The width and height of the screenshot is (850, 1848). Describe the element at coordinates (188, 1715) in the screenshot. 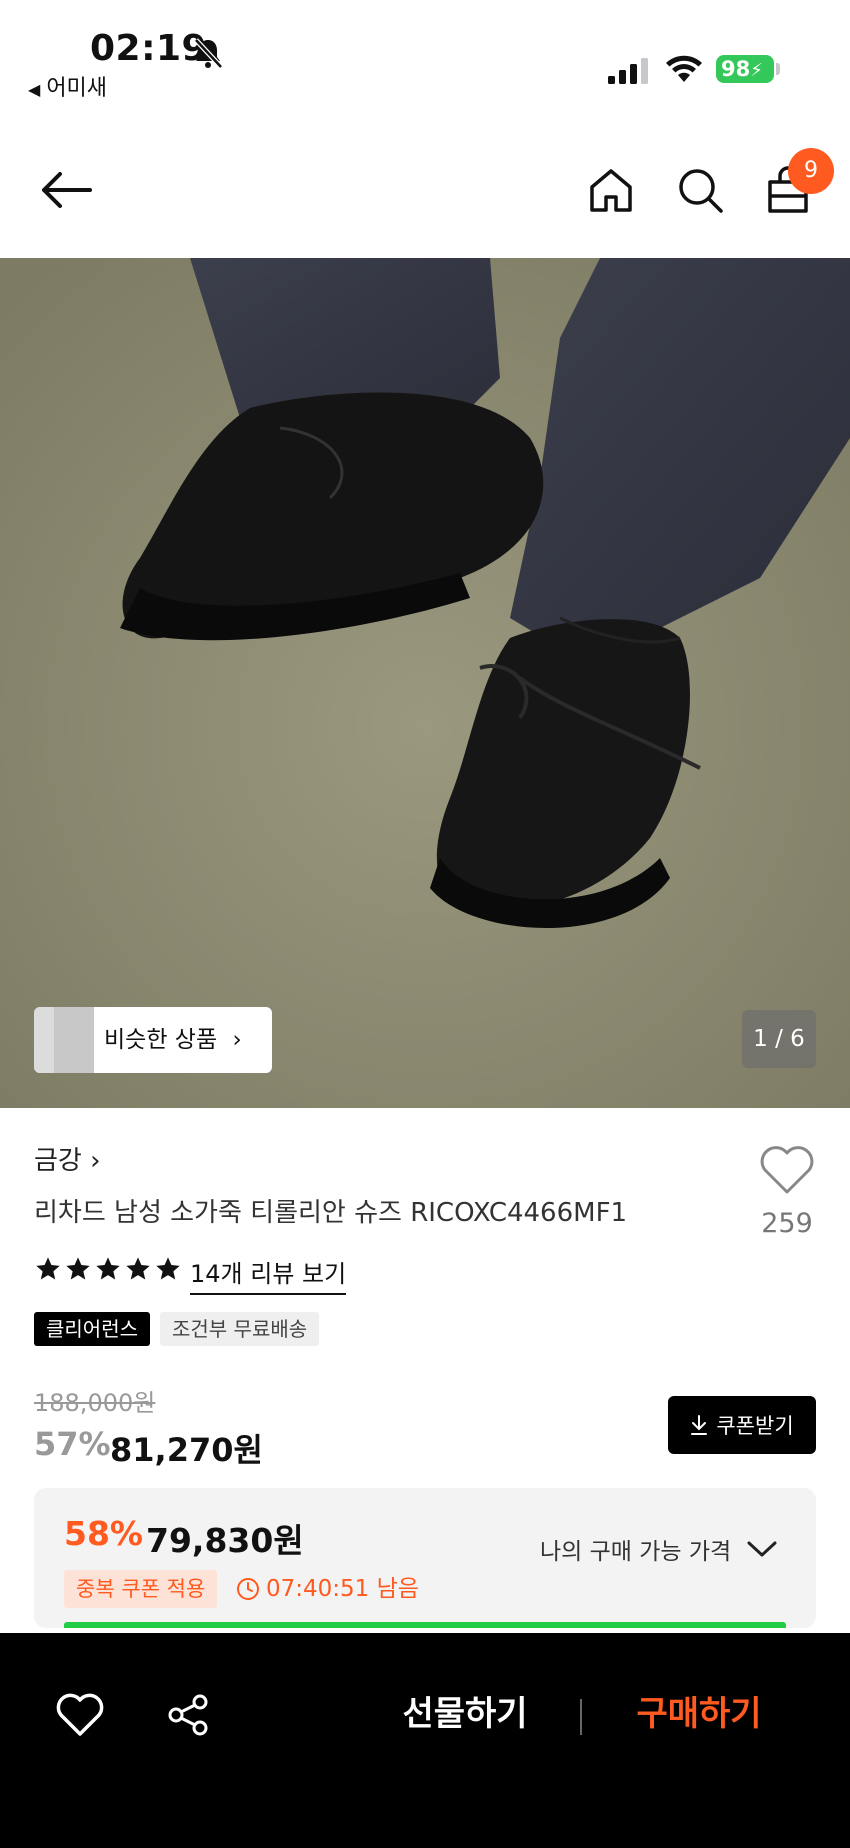

I see `share-icon` at that location.